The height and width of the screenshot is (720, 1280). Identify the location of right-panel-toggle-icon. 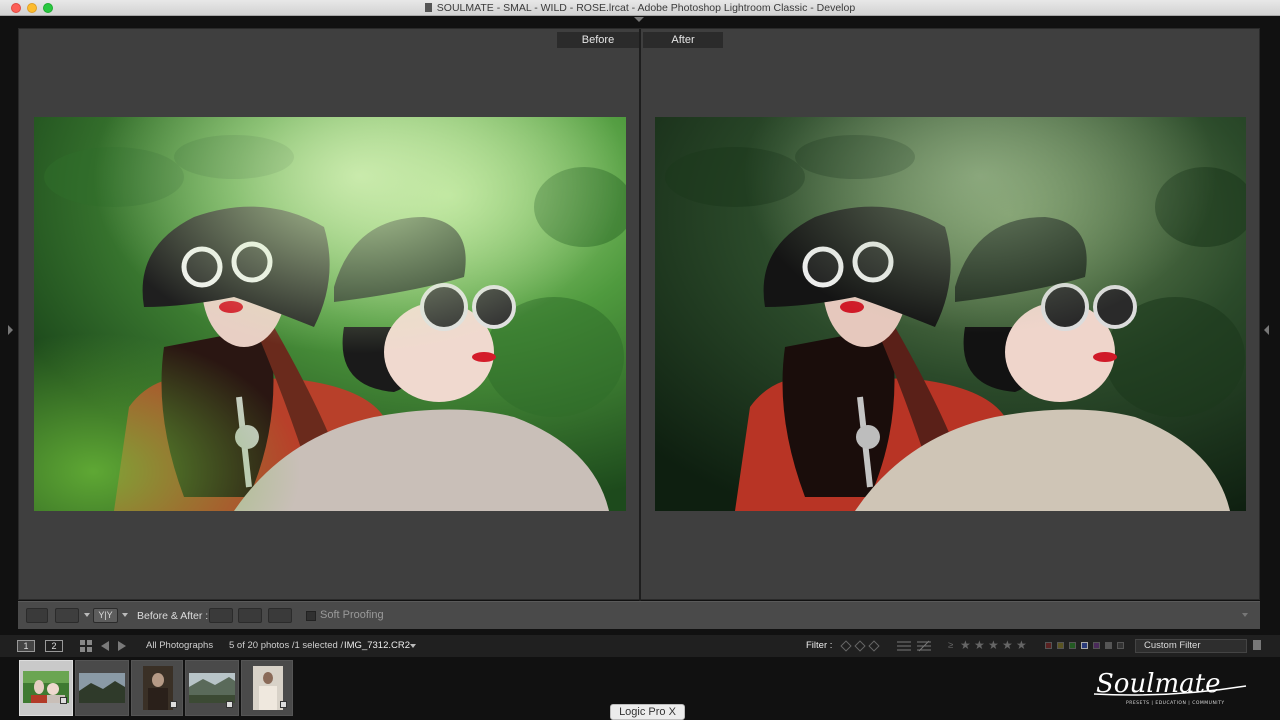
(1266, 330).